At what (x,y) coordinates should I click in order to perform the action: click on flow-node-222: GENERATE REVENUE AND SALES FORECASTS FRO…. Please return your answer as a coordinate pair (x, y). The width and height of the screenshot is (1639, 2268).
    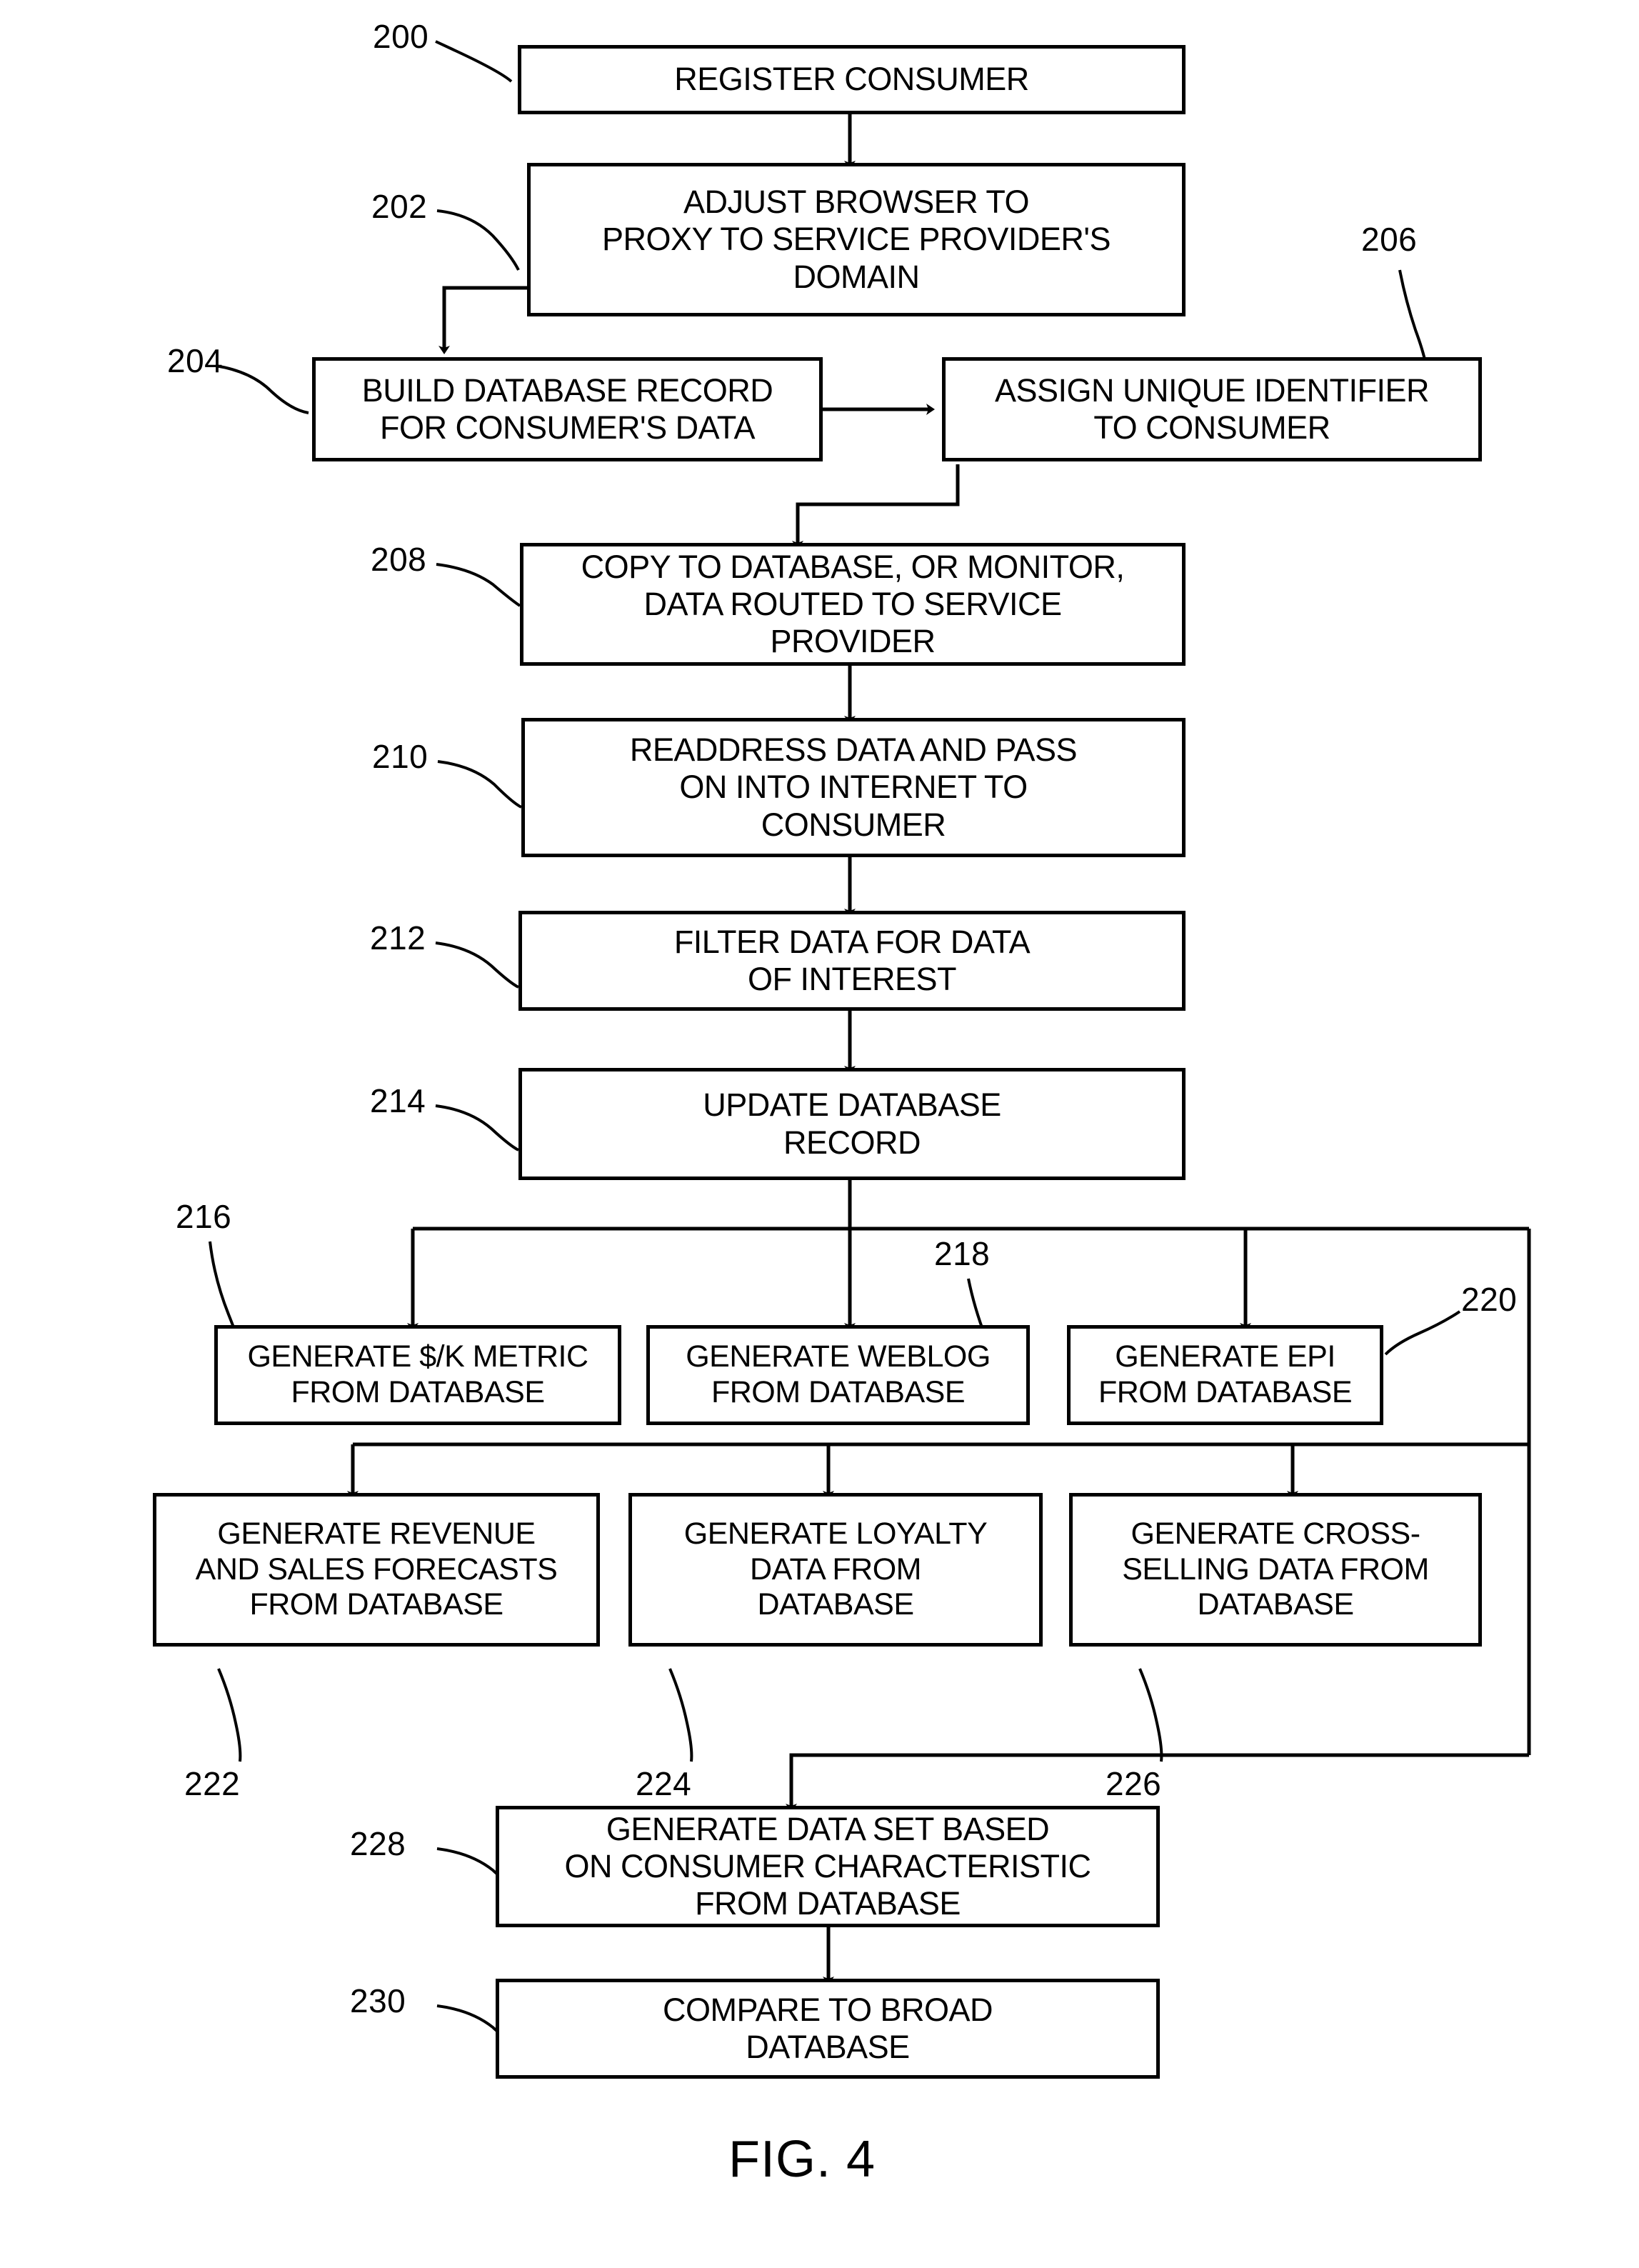
    Looking at the image, I should click on (376, 1570).